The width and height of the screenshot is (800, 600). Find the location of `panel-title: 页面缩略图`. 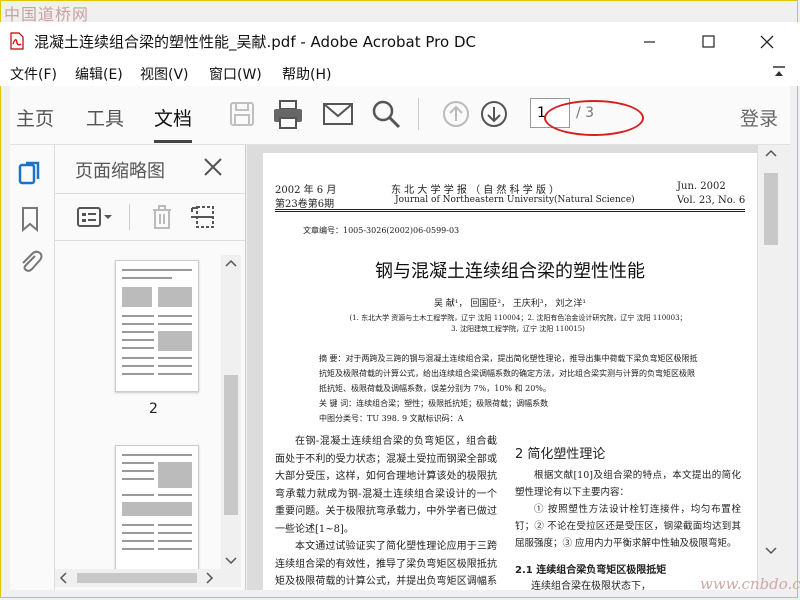

panel-title: 页面缩略图 is located at coordinates (120, 171).